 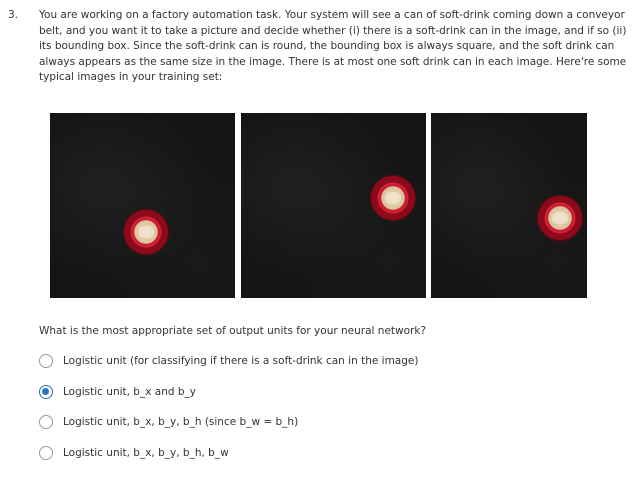 I want to click on option-2: Logistic unit, b_x and b_y, so click(x=117, y=392).